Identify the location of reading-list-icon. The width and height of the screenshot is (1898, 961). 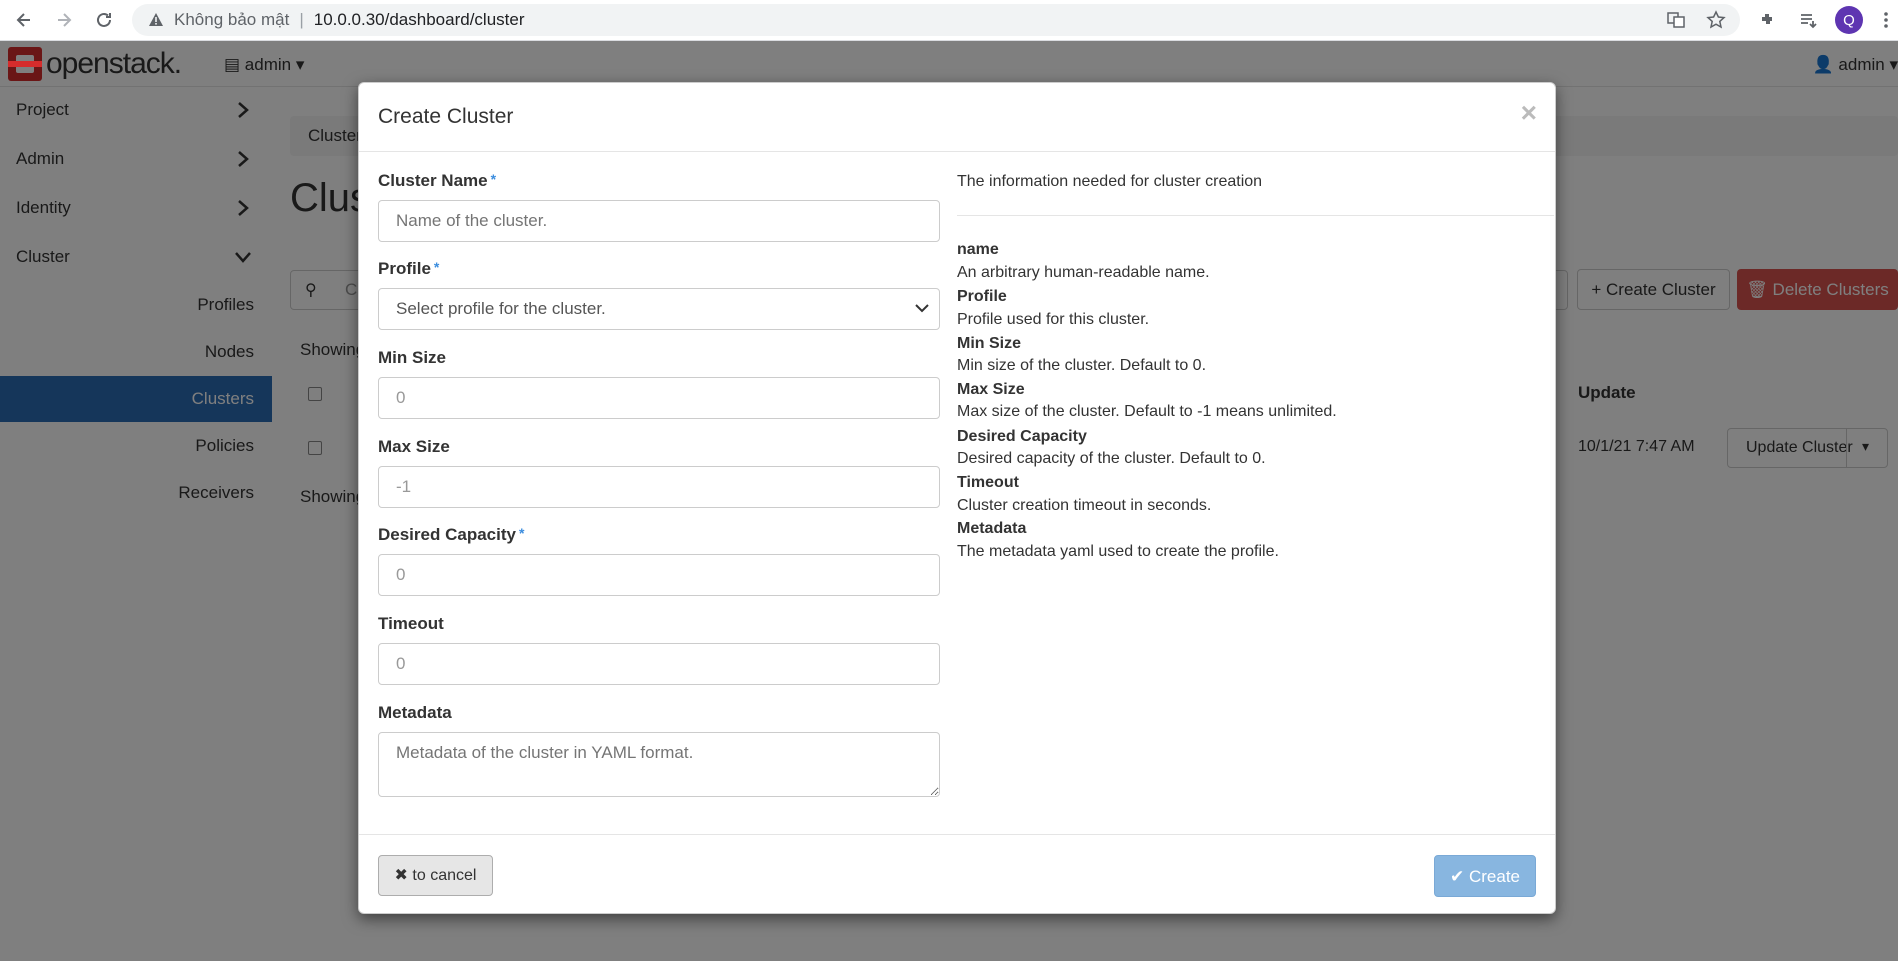
(1808, 20).